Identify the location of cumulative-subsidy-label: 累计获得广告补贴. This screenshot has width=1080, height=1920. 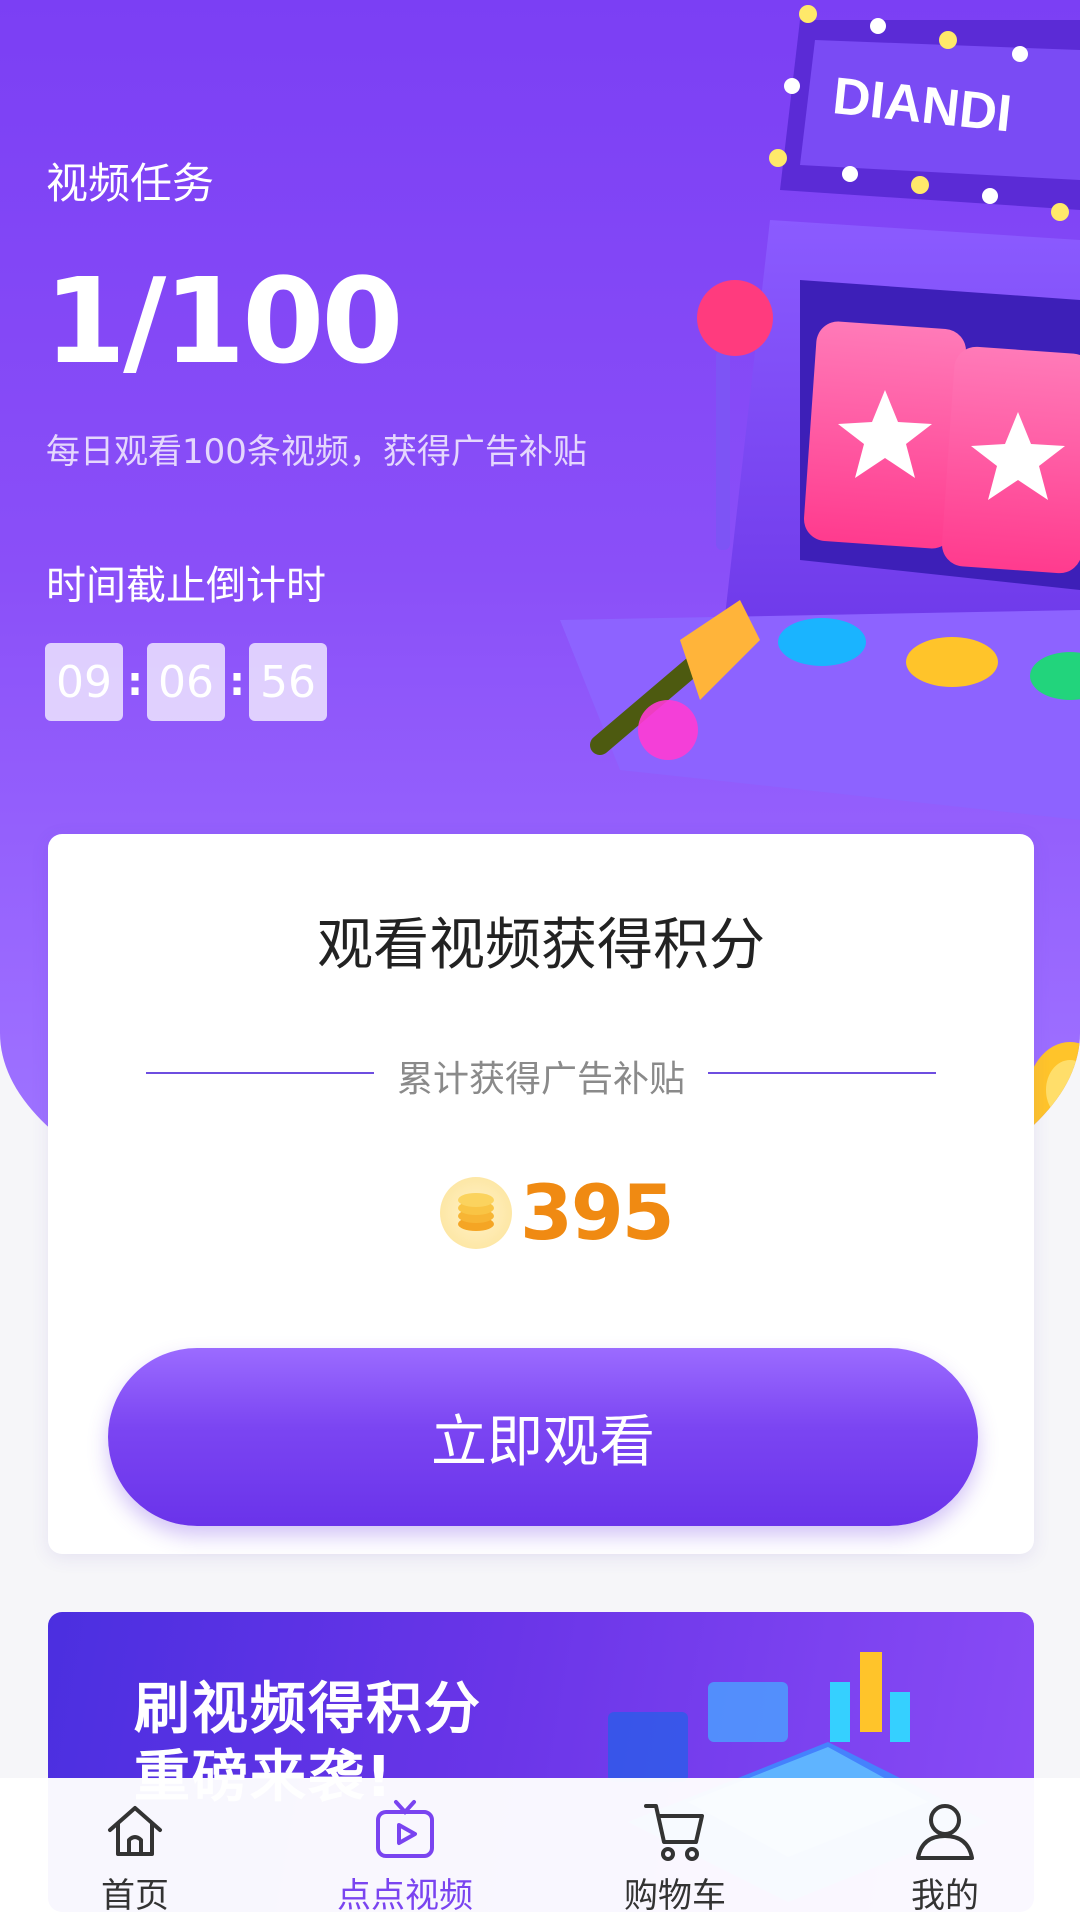
(540, 1079).